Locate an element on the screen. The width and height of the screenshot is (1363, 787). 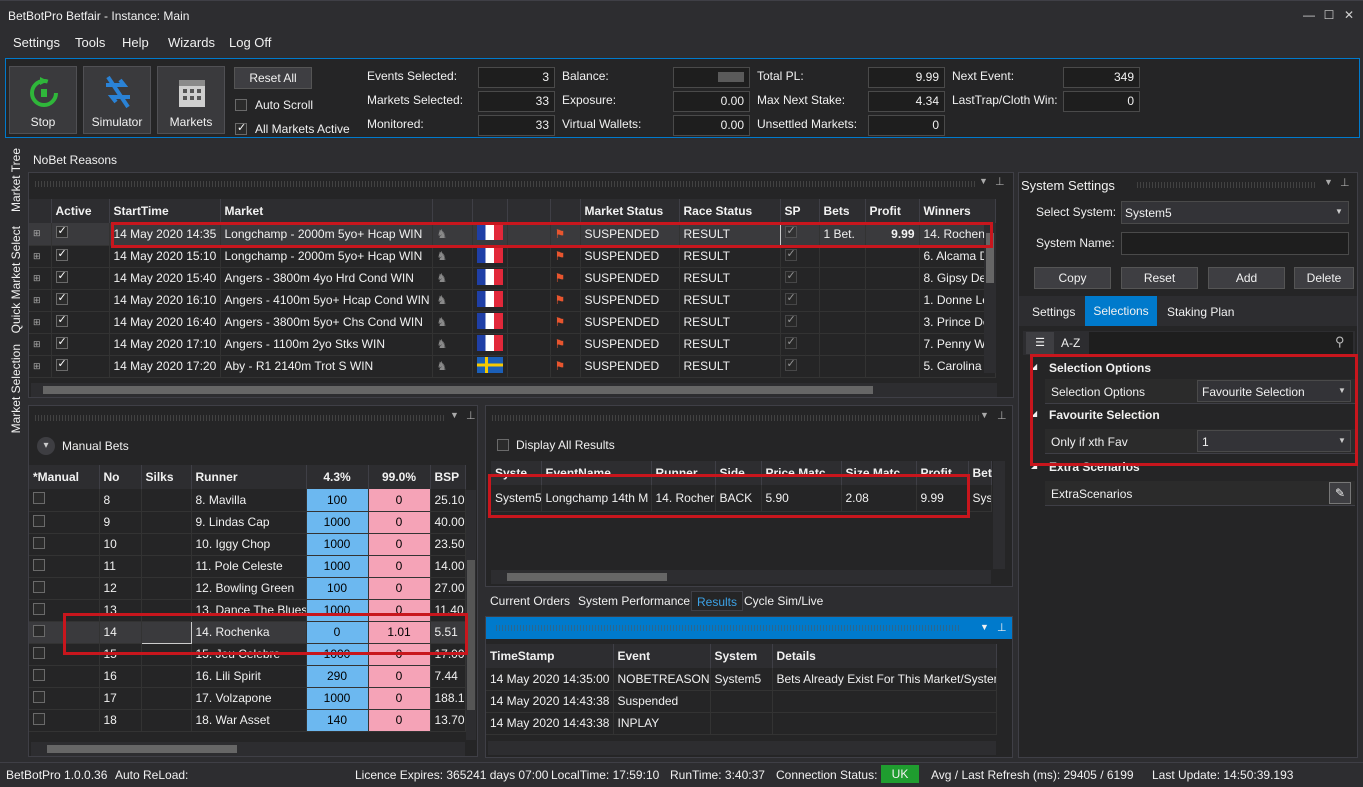
tab-quick-market-select: Quick Market Select is located at coordinates (16, 279).